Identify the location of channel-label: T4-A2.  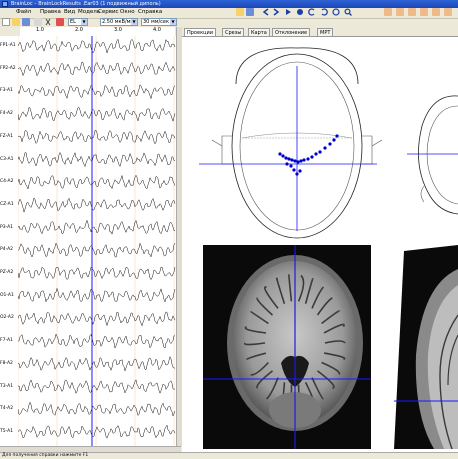
(7, 409).